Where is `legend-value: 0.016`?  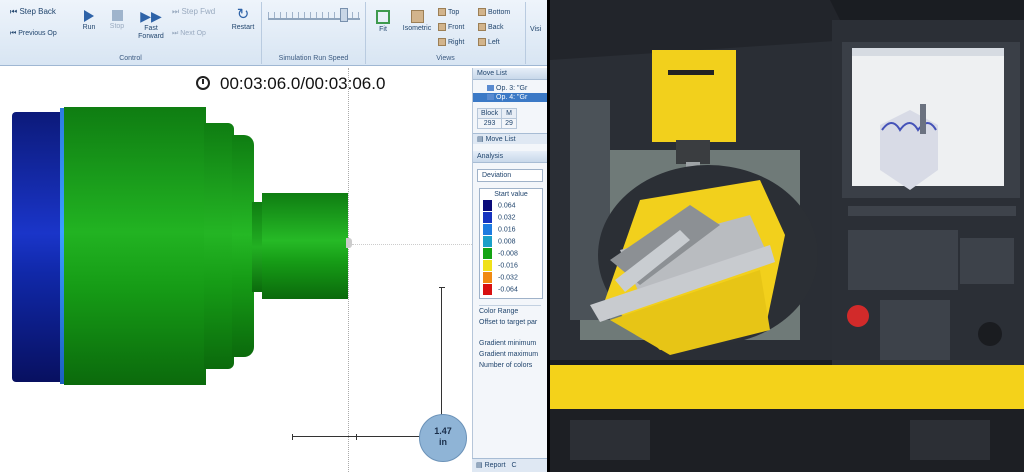 legend-value: 0.016 is located at coordinates (507, 230).